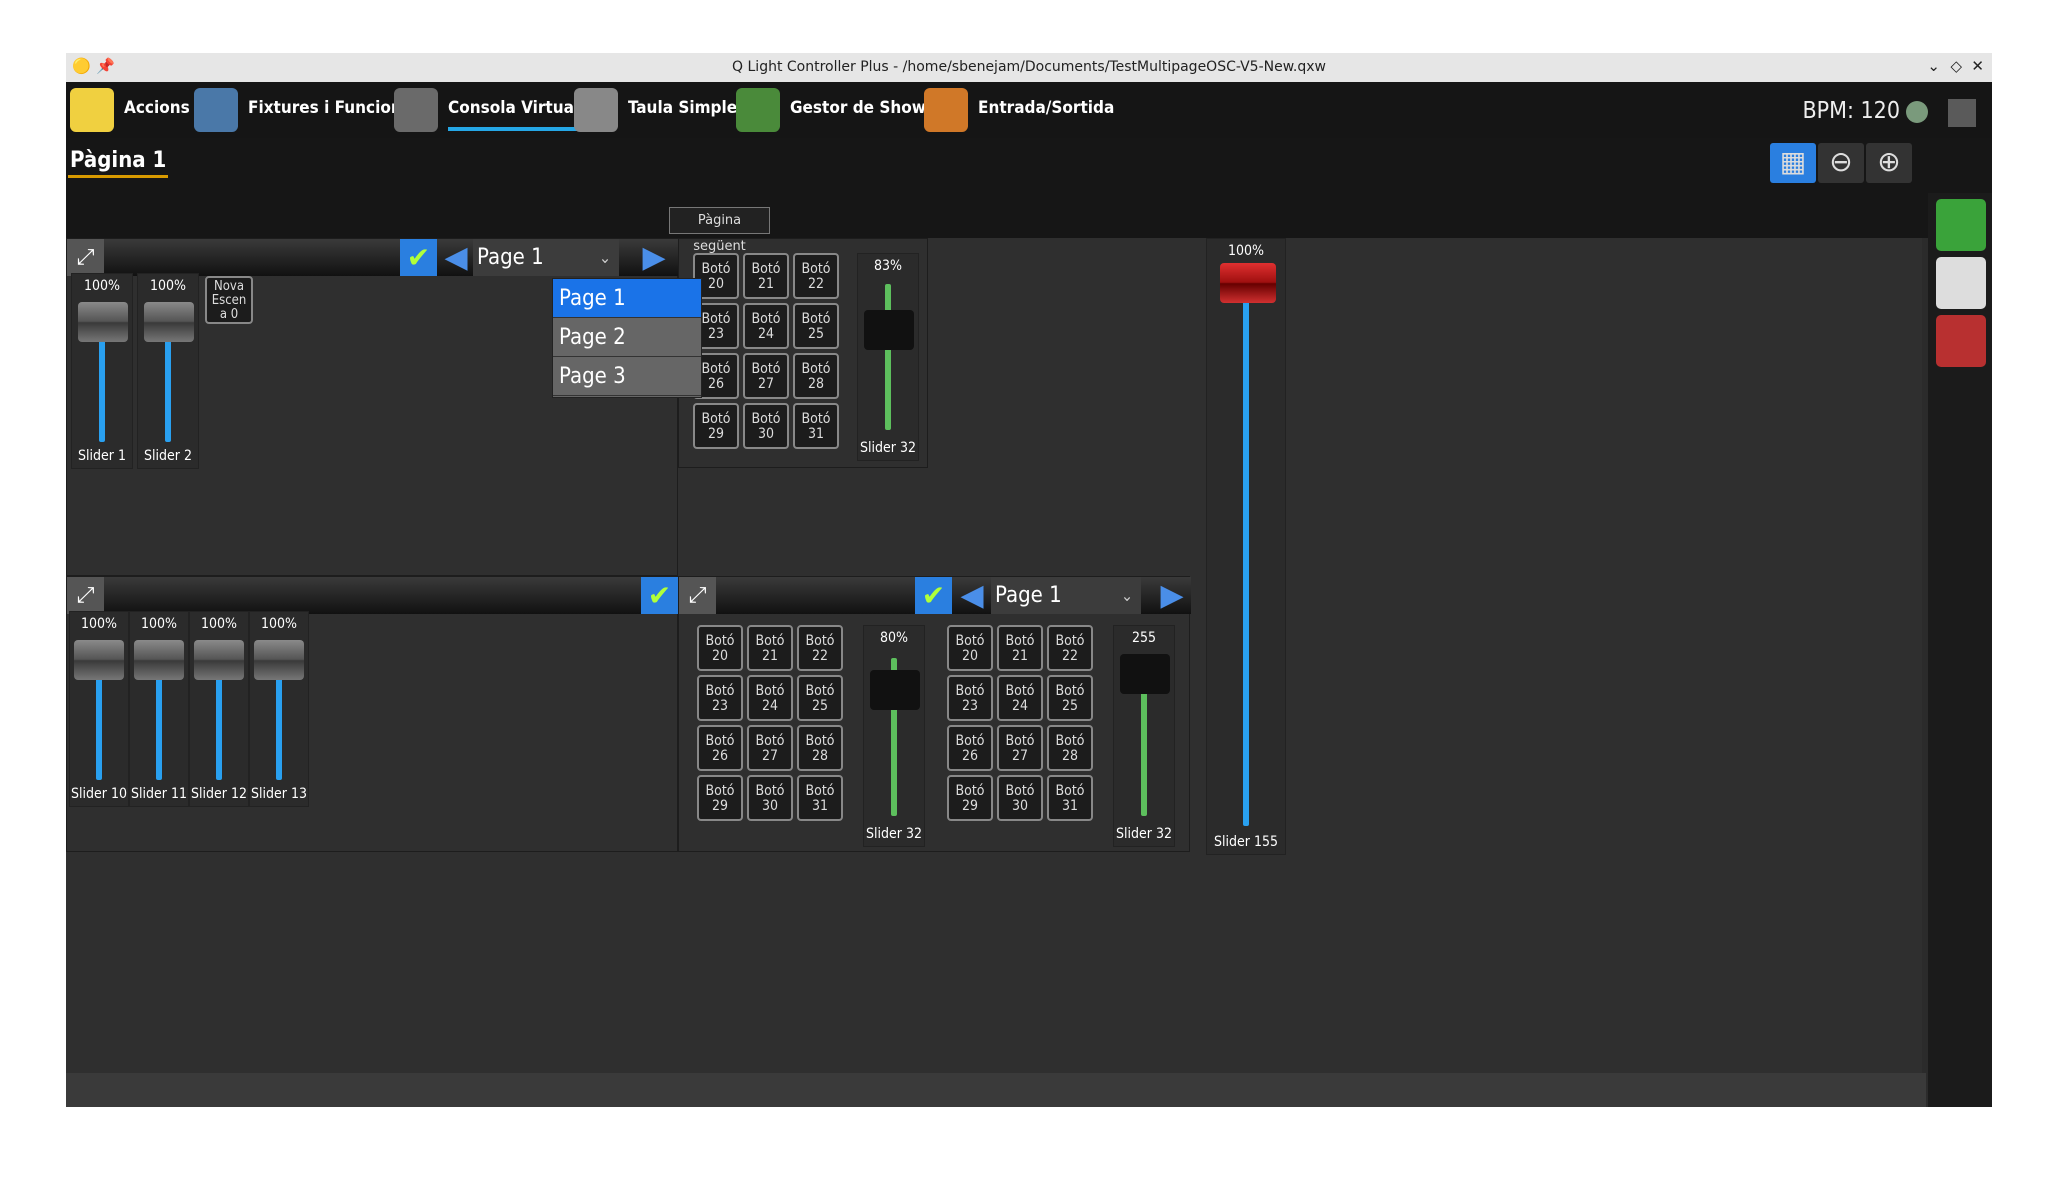 This screenshot has width=2050, height=1180. I want to click on page-dropdown: Page 1 Page 2 Page 3, so click(627, 338).